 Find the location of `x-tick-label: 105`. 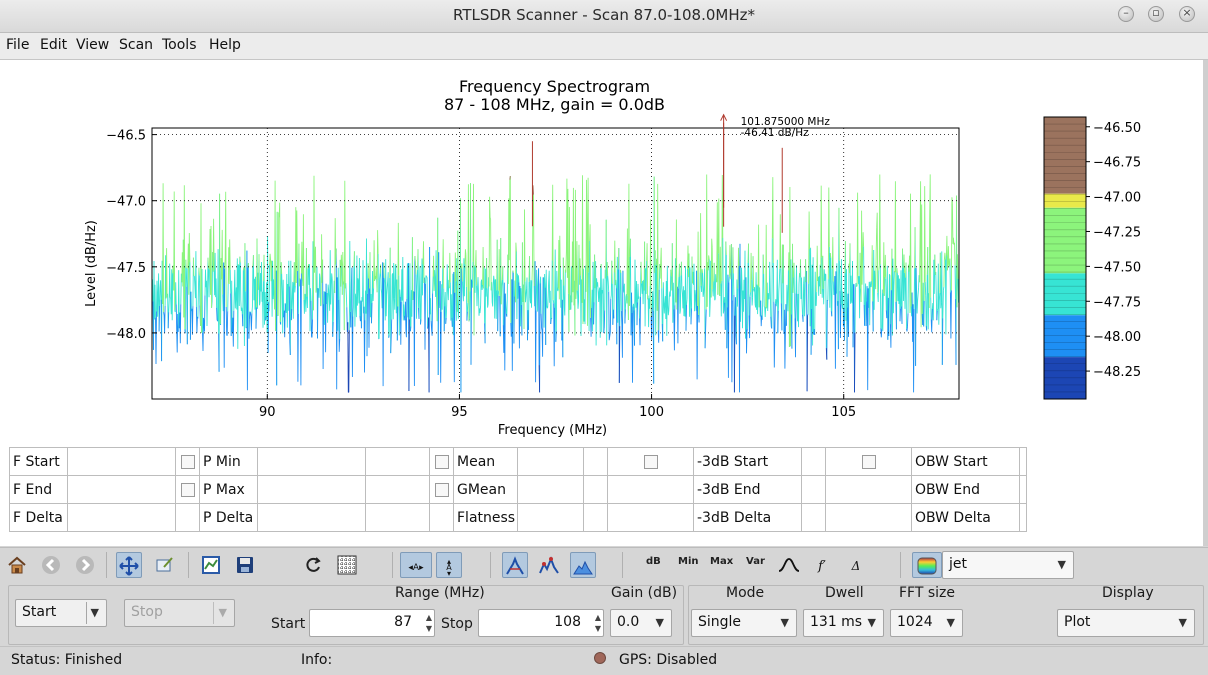

x-tick-label: 105 is located at coordinates (843, 412).